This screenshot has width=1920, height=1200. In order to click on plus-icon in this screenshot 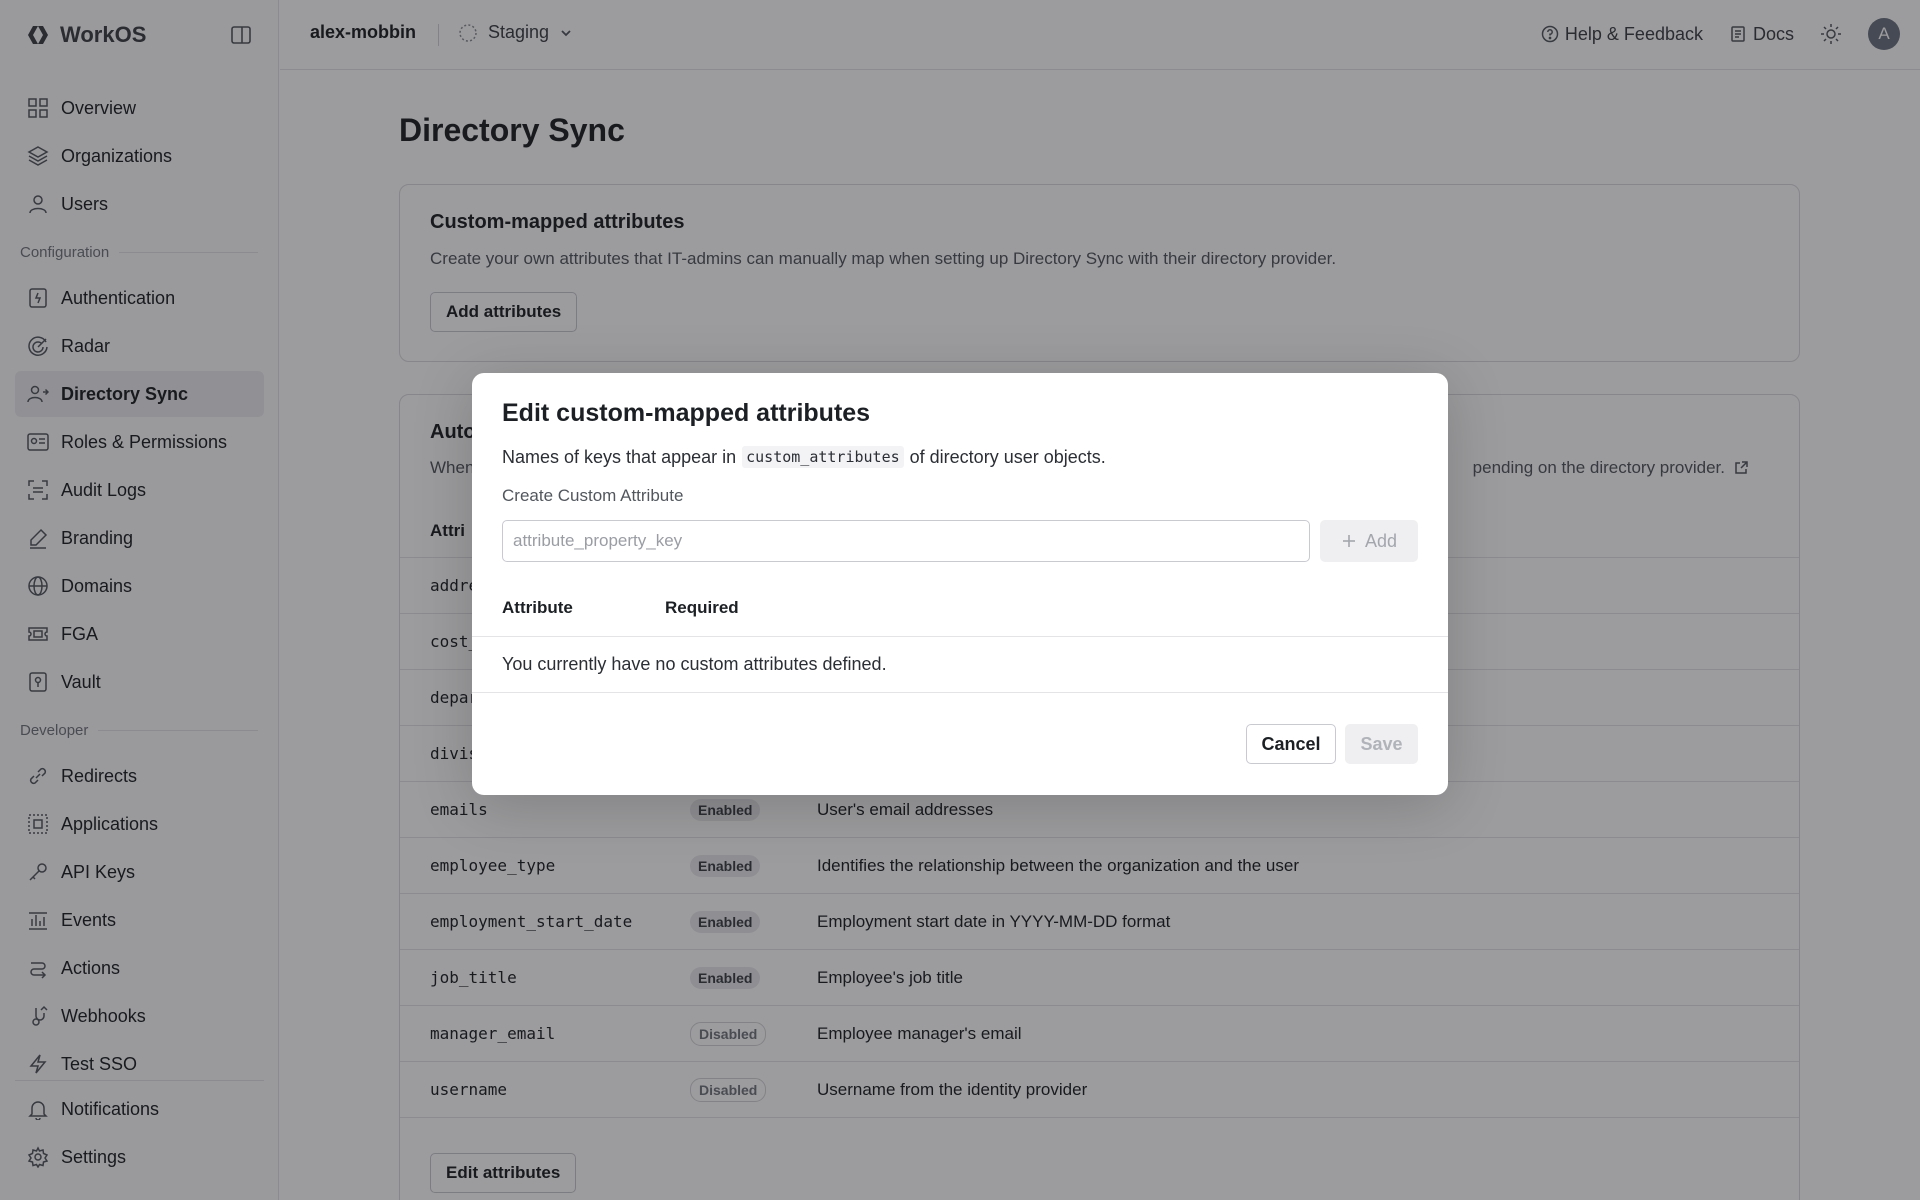, I will do `click(1348, 541)`.